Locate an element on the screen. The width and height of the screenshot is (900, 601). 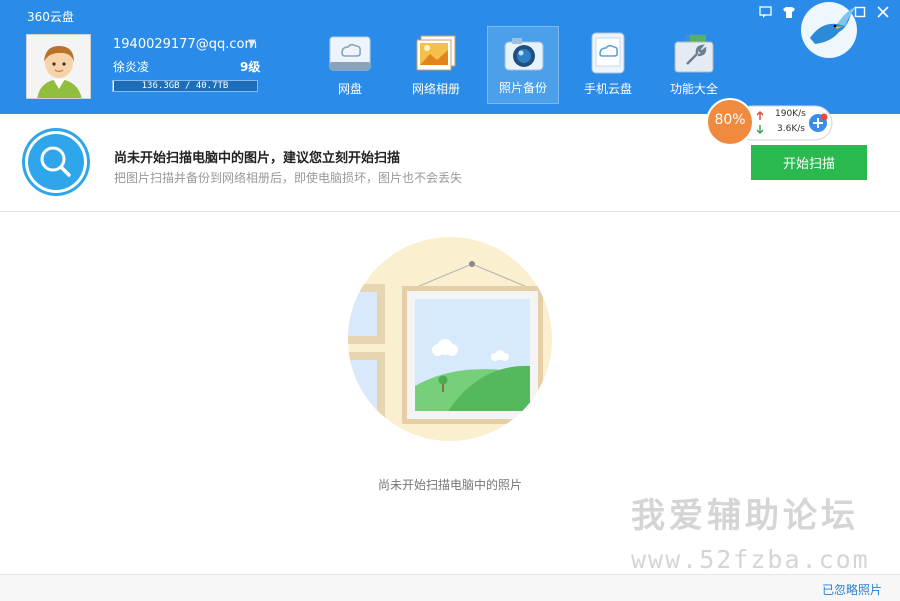
storage-quota-text: 136.3GB / 40.7TB is located at coordinates (185, 86).